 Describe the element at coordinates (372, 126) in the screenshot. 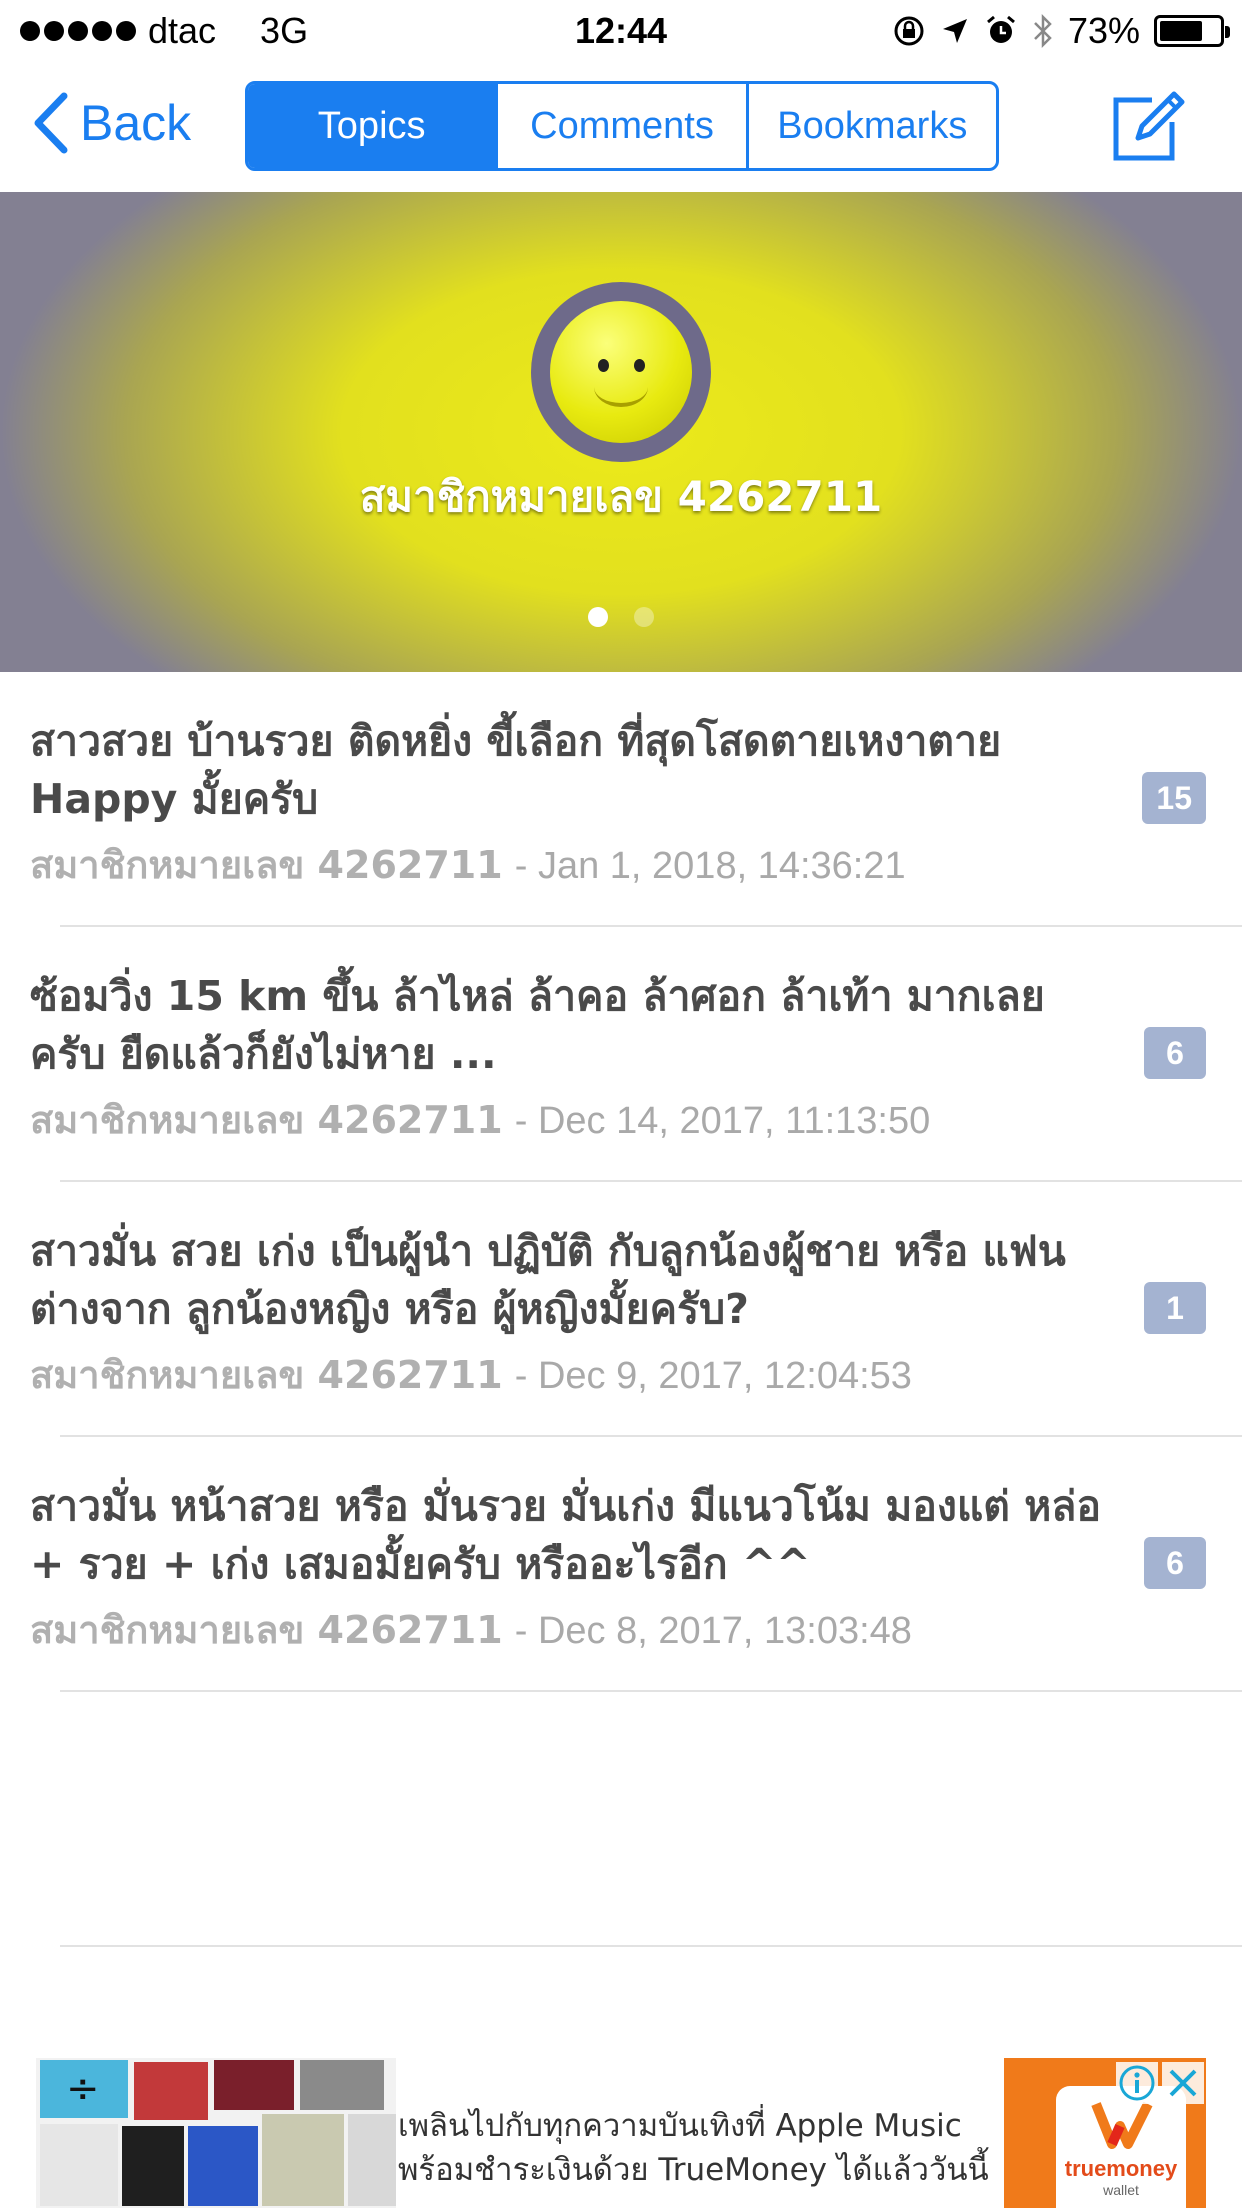

I see `tab-topics: Topics` at that location.